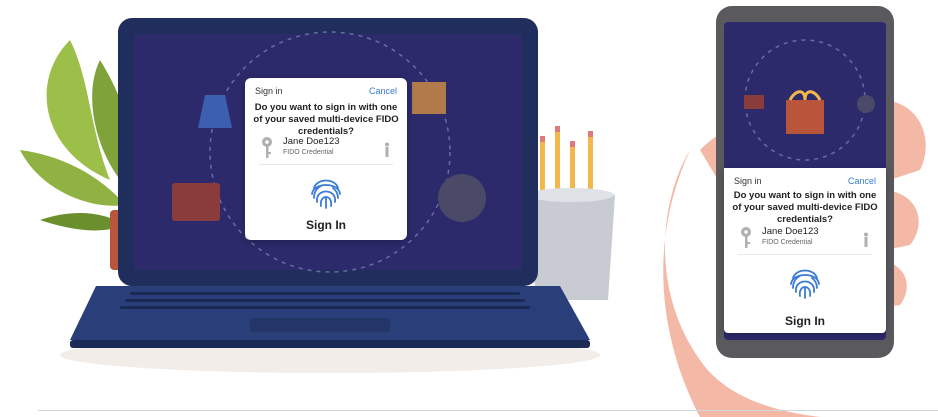 The image size is (938, 417). Describe the element at coordinates (488, 410) in the screenshot. I see `bottom-rule` at that location.